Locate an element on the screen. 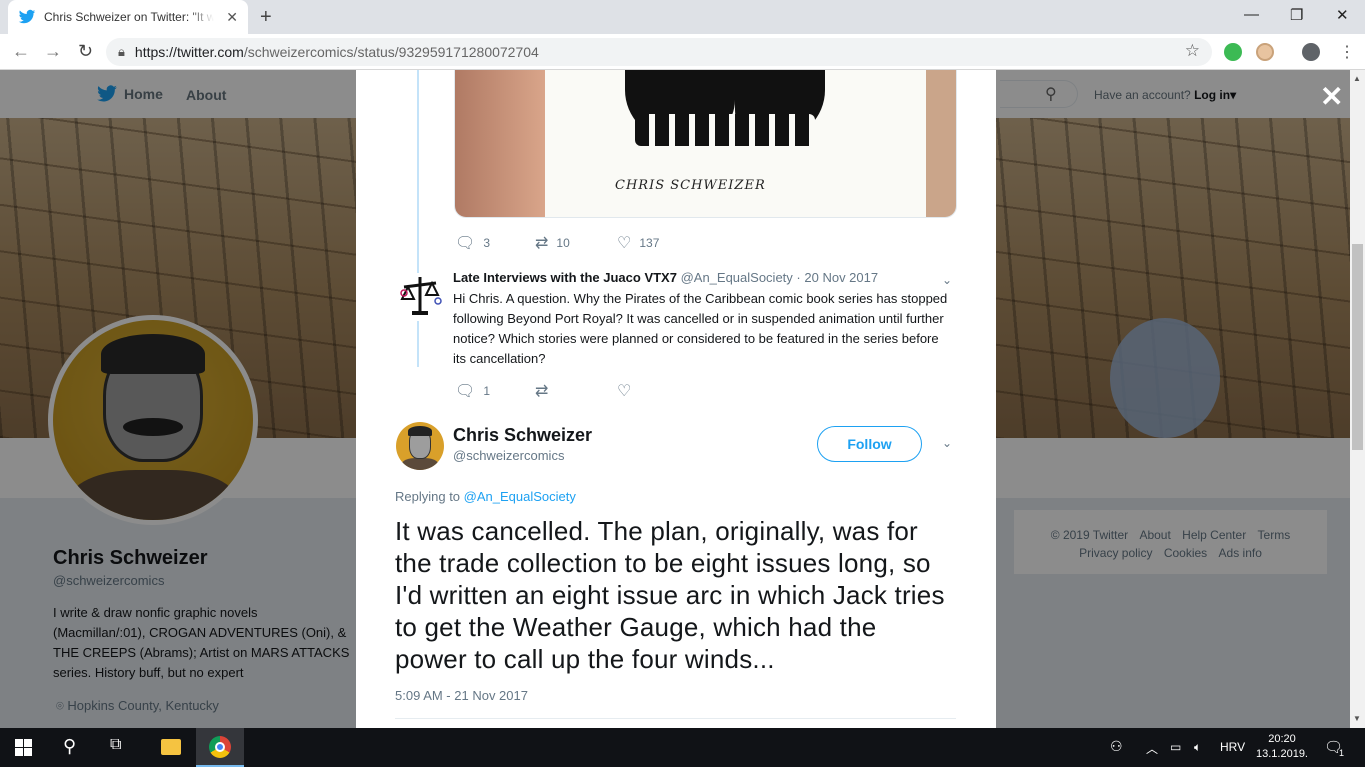  task-view-icon: ⧉ is located at coordinates (115, 745).